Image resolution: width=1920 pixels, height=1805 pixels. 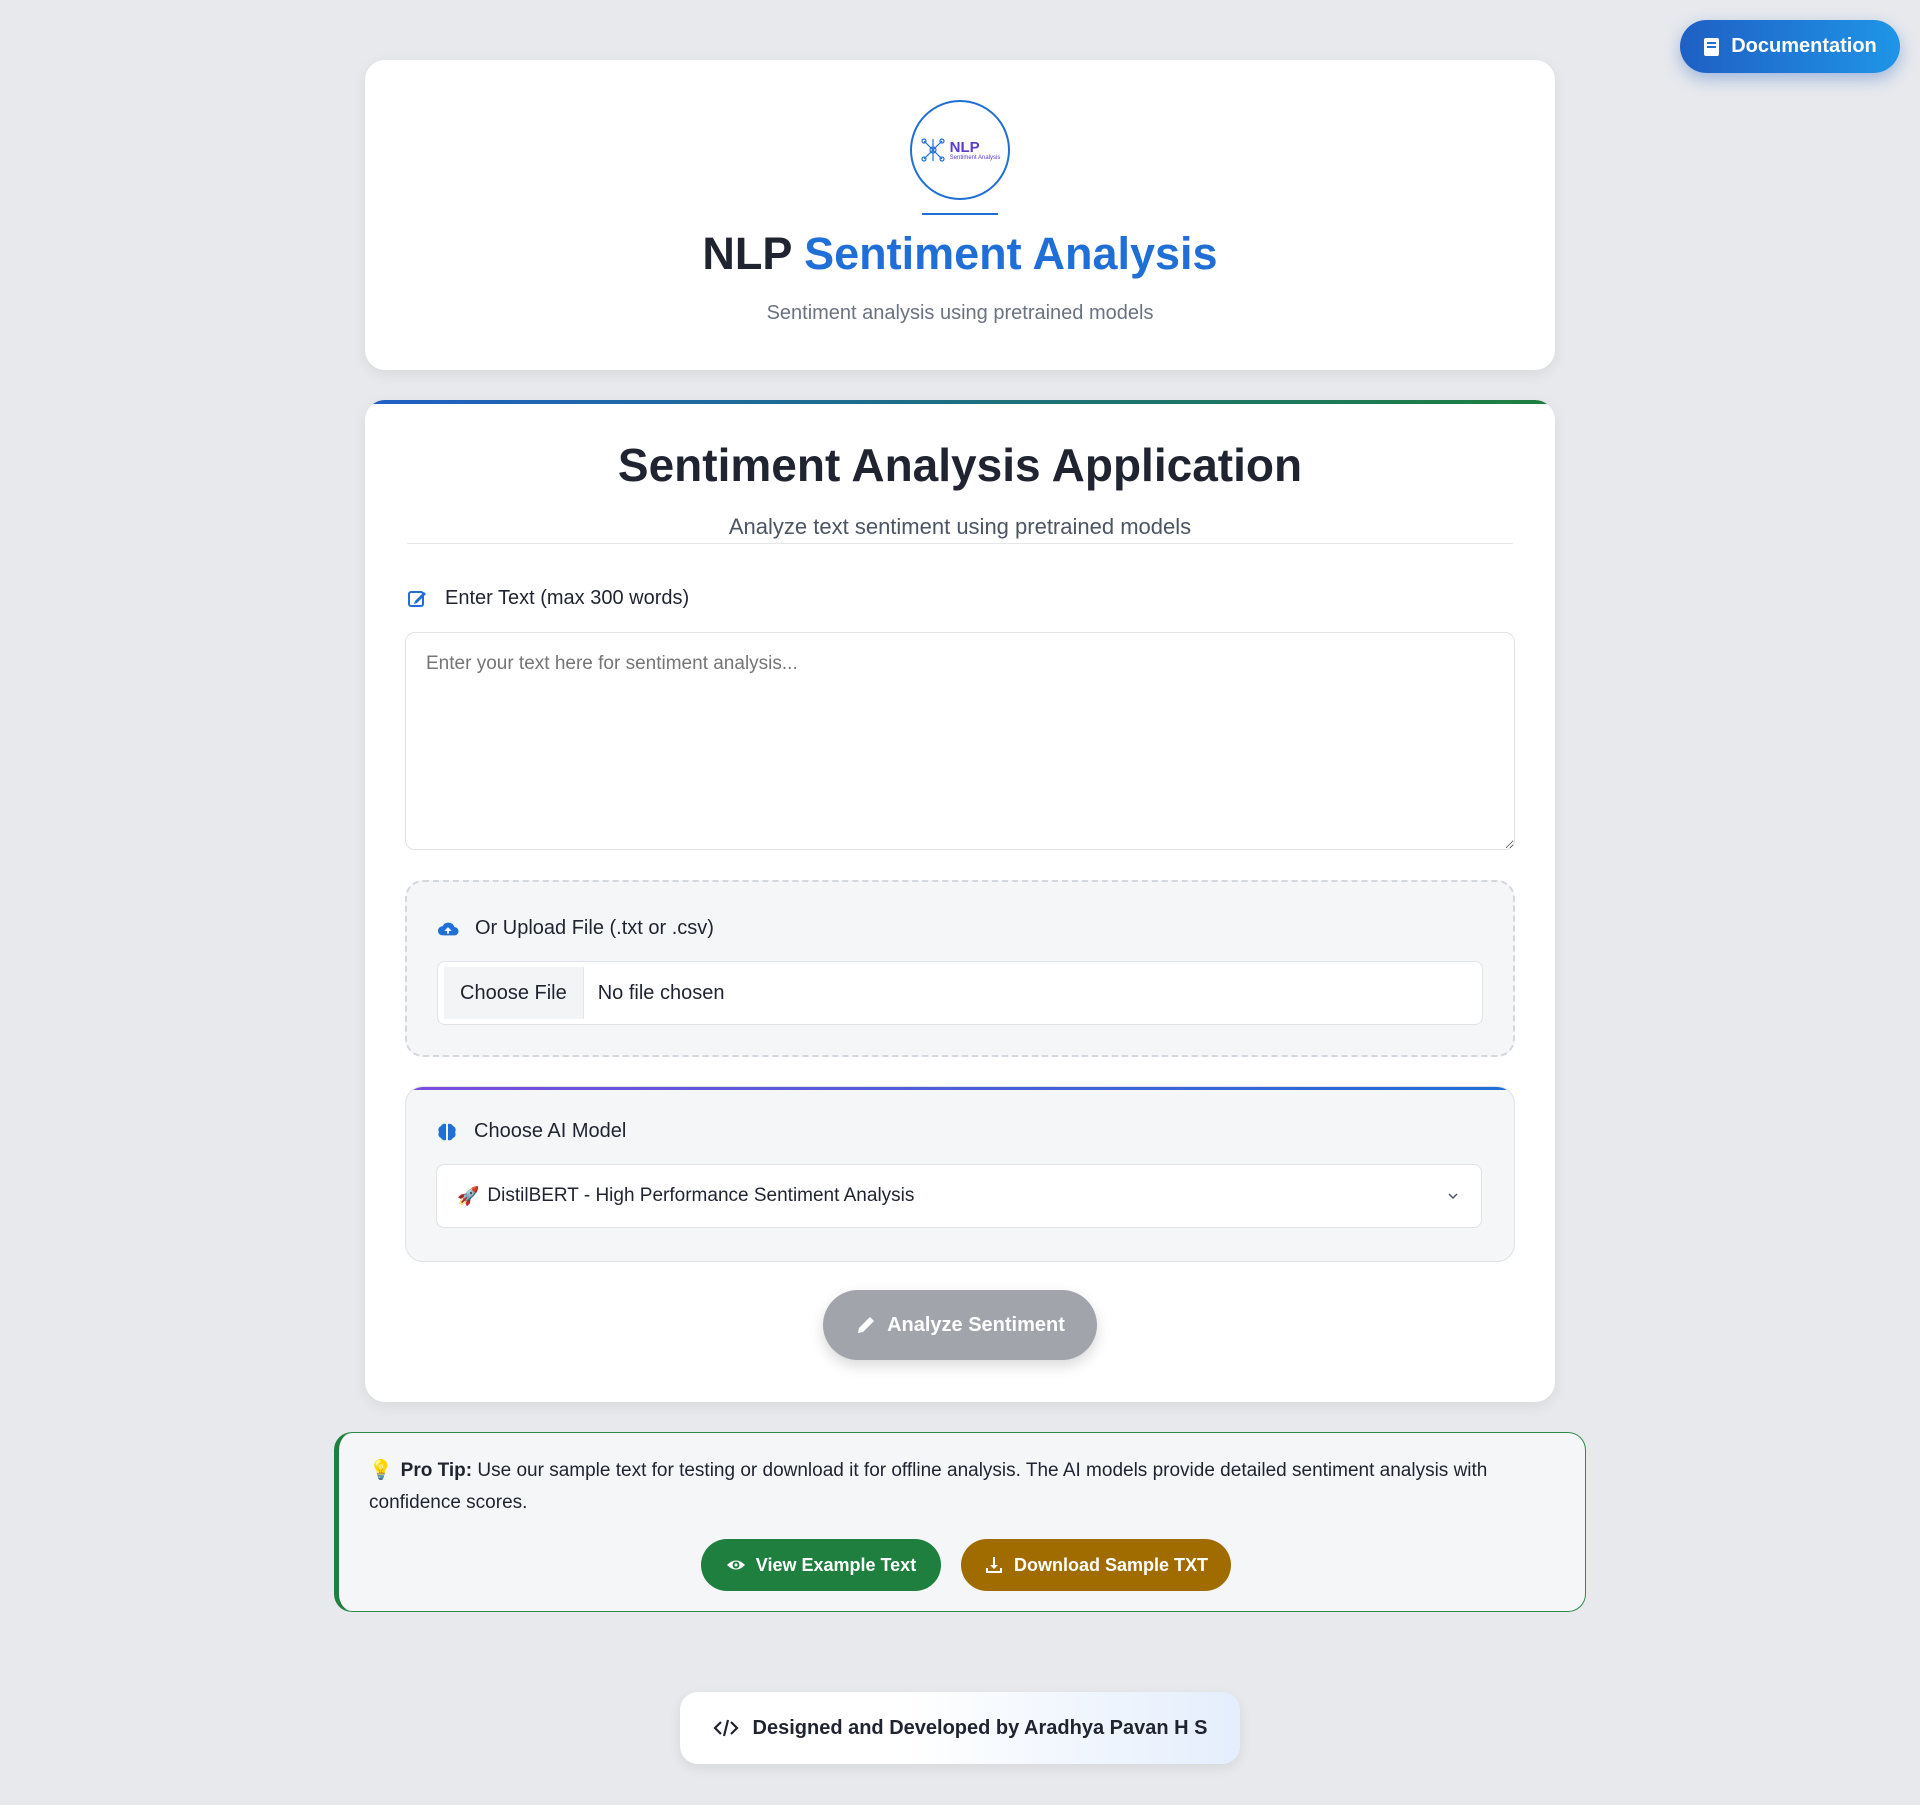 I want to click on page-title-accent: Sentiment Analysis, so click(x=1011, y=253).